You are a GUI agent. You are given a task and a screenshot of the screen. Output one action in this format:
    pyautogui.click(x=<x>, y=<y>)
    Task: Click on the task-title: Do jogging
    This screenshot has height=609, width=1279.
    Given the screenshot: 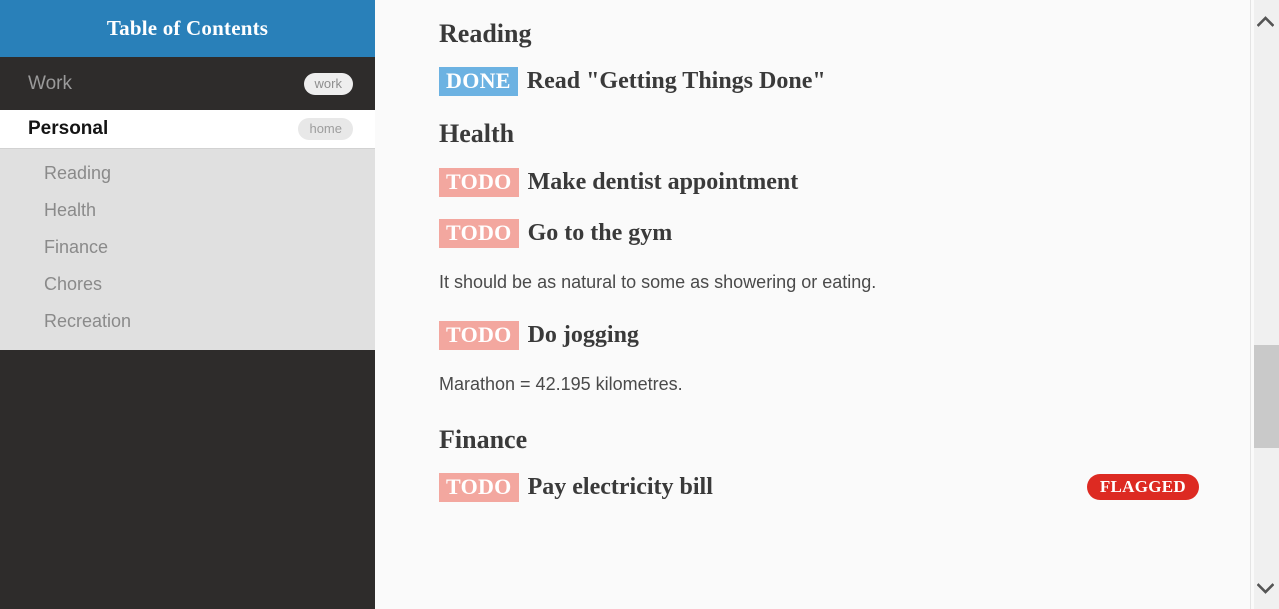 What is the action you would take?
    pyautogui.click(x=583, y=335)
    